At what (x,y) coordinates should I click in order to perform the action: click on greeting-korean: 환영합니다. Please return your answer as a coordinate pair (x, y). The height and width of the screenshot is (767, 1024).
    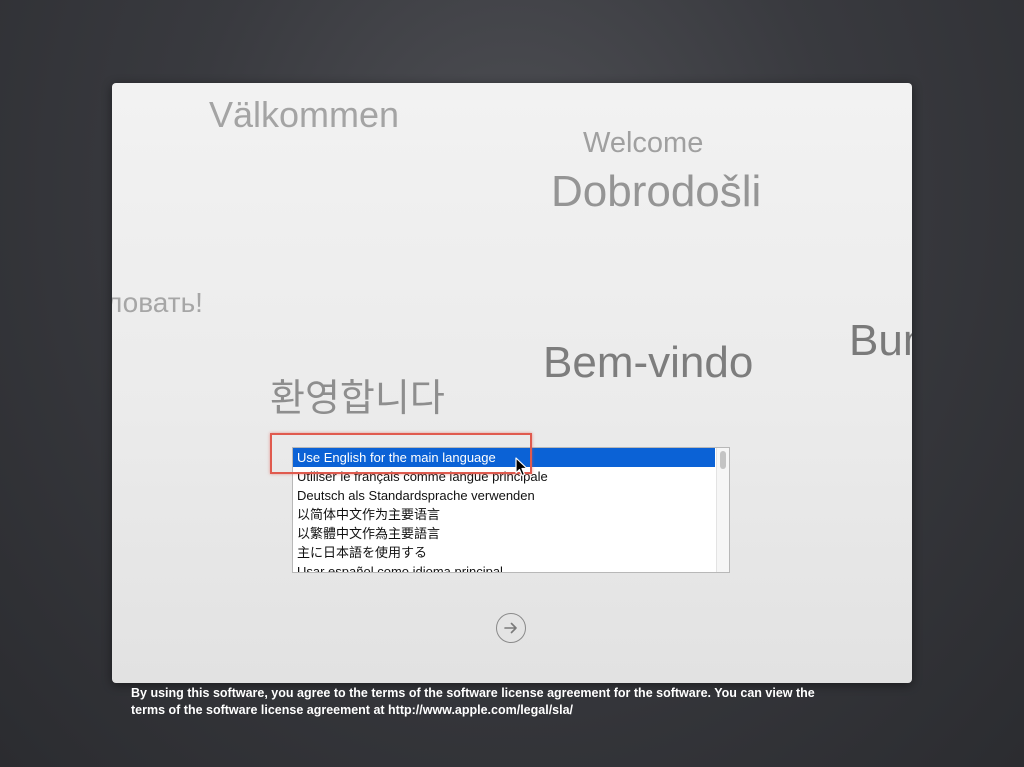
    Looking at the image, I should click on (357, 398).